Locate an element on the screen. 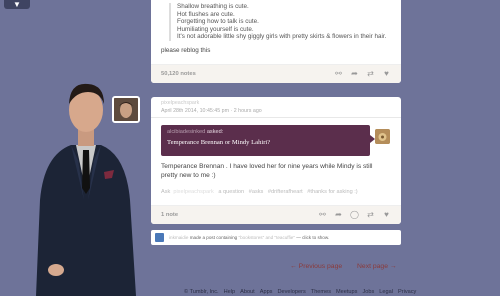  user-icon is located at coordinates (159, 237).